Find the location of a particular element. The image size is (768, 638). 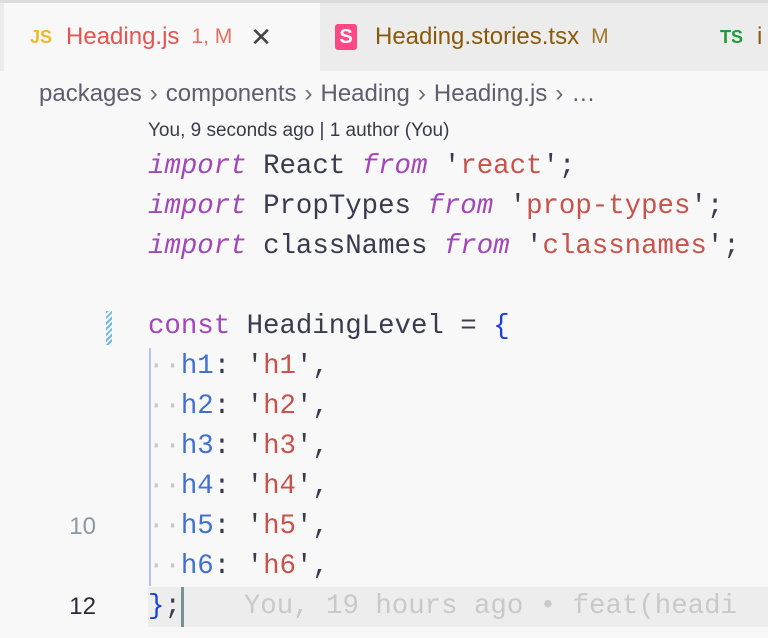

typescript-file-icon: TS is located at coordinates (732, 36).